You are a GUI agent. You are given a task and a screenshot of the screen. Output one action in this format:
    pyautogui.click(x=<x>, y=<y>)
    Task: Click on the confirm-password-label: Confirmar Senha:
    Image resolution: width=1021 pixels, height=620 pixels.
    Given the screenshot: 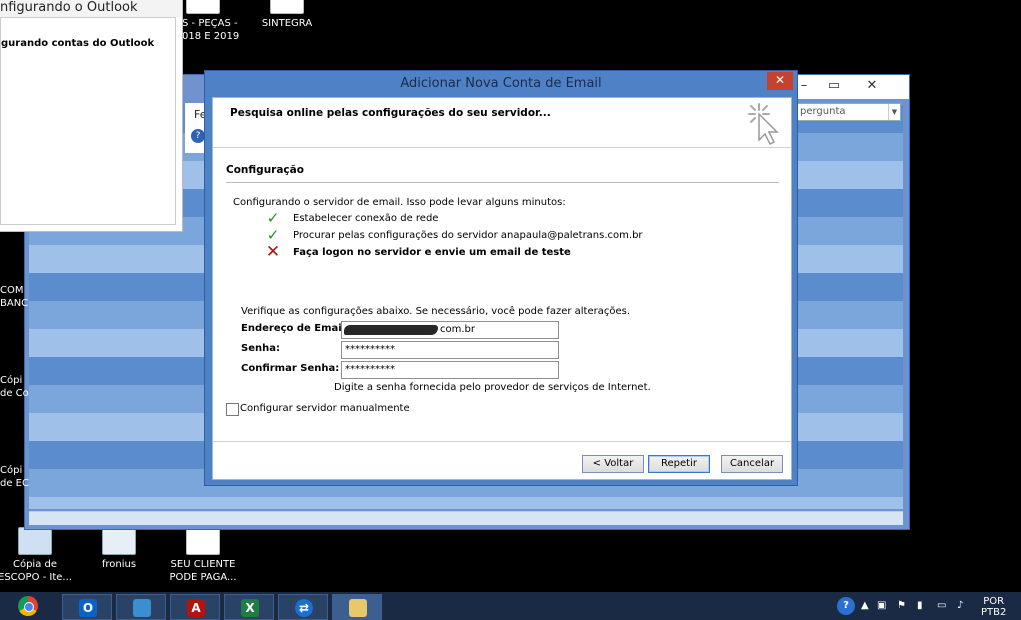 What is the action you would take?
    pyautogui.click(x=290, y=368)
    